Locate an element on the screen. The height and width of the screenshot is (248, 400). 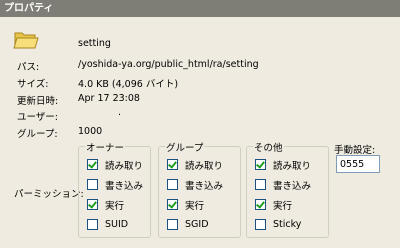
path-value: /yoshida-ya.org/public_html/ra/setting is located at coordinates (168, 64).